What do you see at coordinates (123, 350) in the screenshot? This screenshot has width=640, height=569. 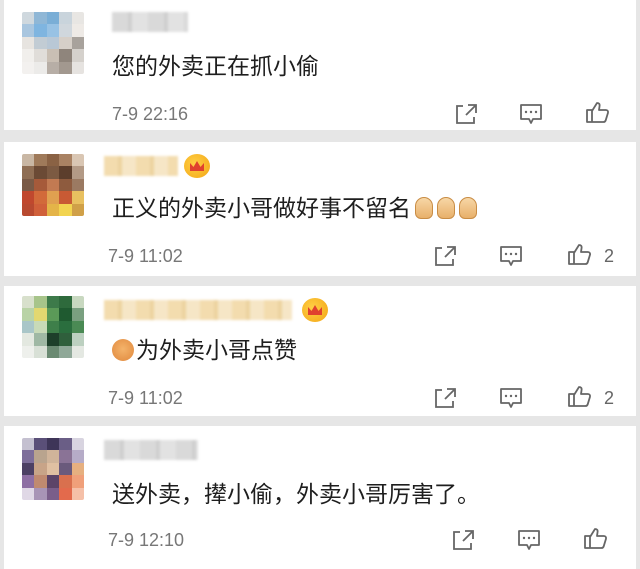 I see `clap-emoji` at bounding box center [123, 350].